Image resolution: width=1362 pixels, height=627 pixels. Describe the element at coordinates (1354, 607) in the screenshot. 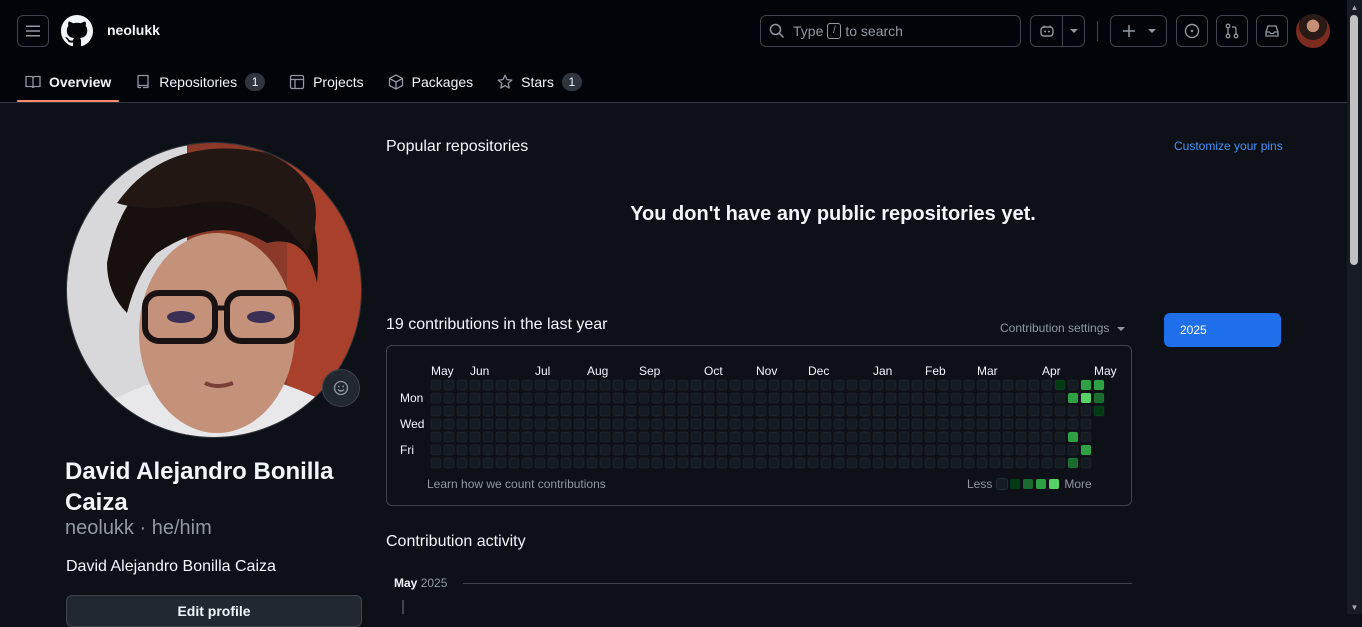

I see `scroll-down-arrow-icon: ▼` at that location.